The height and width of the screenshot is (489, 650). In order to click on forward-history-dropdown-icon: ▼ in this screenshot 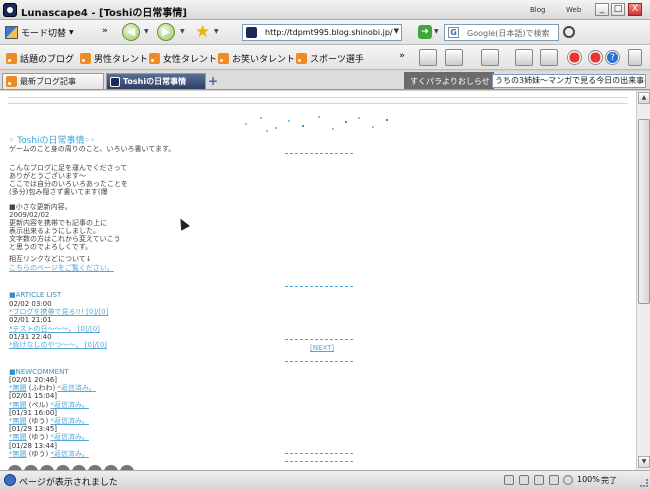, I will do `click(182, 31)`.